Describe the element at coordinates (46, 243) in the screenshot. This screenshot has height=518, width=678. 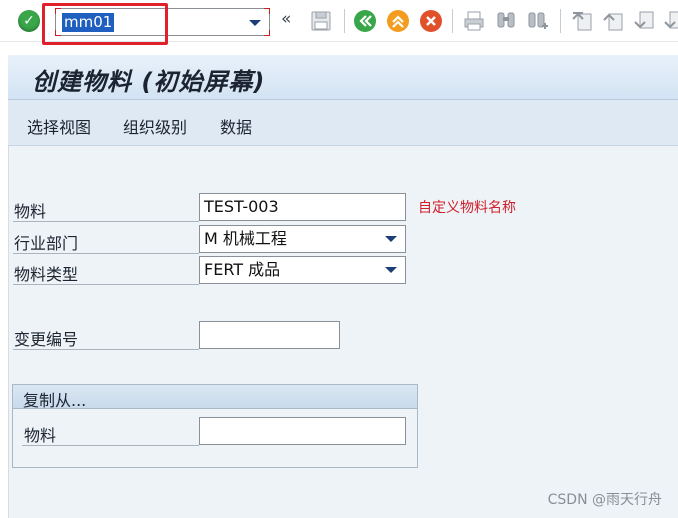
I see `industry-label: 行业部门` at that location.